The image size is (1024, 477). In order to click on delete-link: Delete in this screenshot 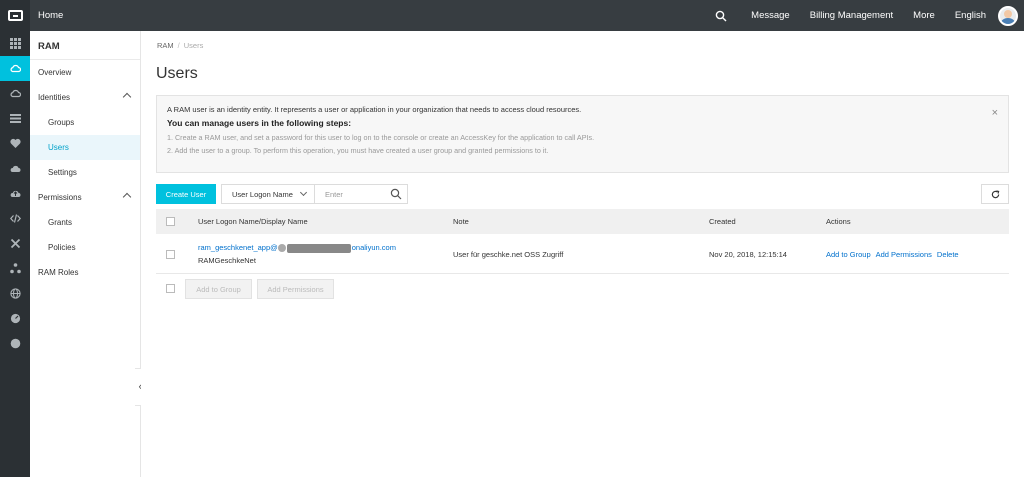, I will do `click(948, 254)`.